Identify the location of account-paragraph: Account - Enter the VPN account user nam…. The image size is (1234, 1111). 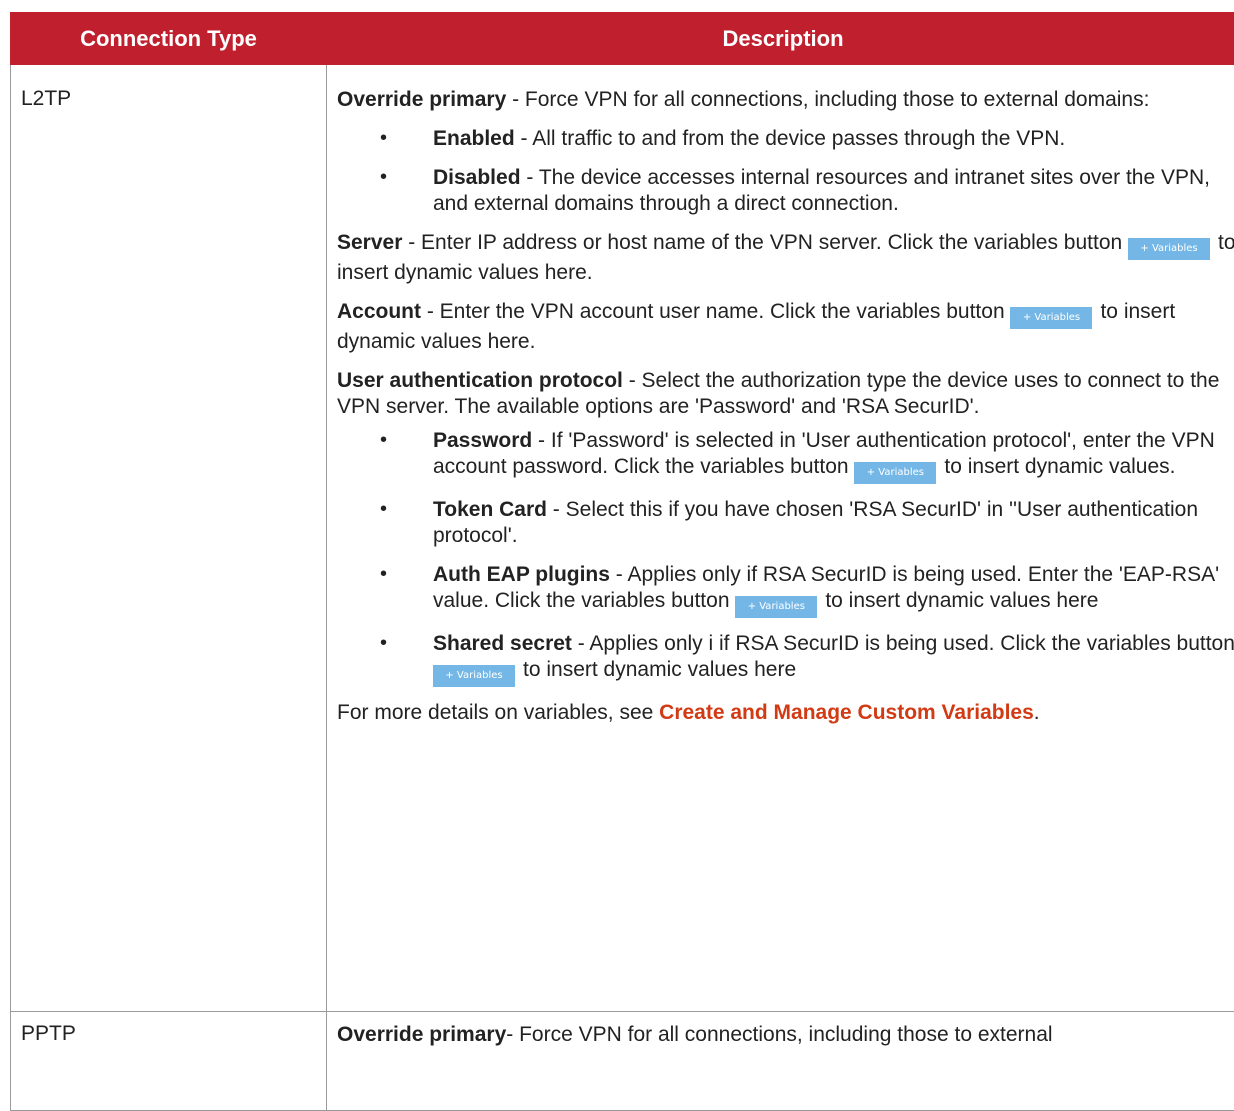
(785, 327).